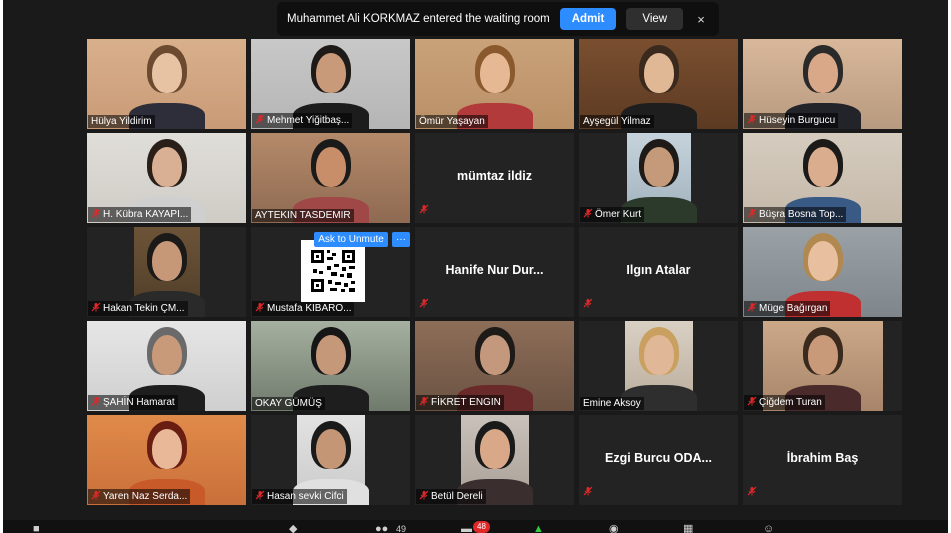 This screenshot has width=951, height=533. Describe the element at coordinates (688, 528) in the screenshot. I see `breakout-rooms-icon: ▦` at that location.